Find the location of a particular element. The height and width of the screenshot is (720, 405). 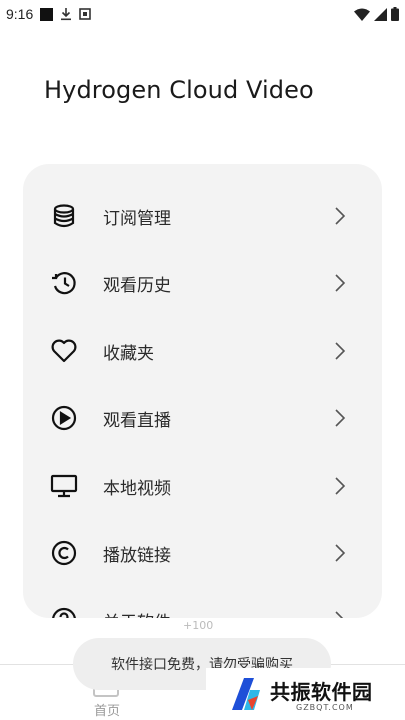

menu-item-subscription: 订阅管理 is located at coordinates (202, 216).